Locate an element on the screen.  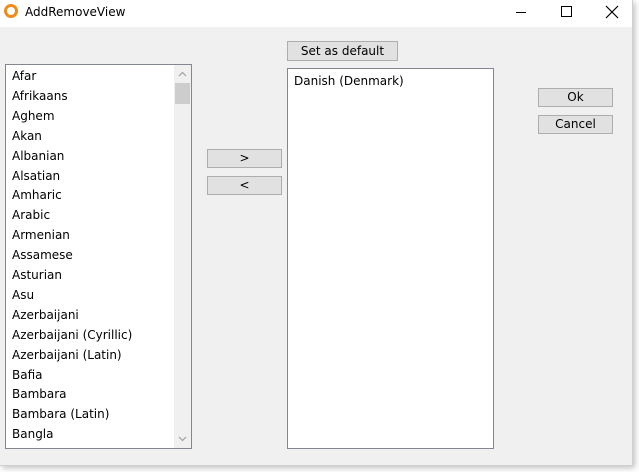
list-item: Armenian is located at coordinates (41, 235).